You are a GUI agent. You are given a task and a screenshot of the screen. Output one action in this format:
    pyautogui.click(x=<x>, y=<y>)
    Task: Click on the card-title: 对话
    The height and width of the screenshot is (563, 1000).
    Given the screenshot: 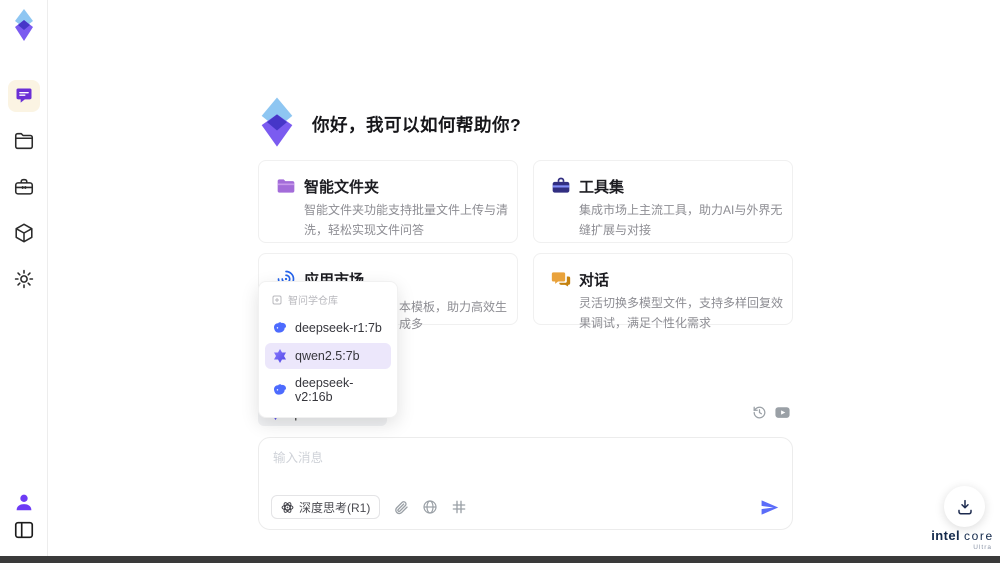 What is the action you would take?
    pyautogui.click(x=594, y=280)
    